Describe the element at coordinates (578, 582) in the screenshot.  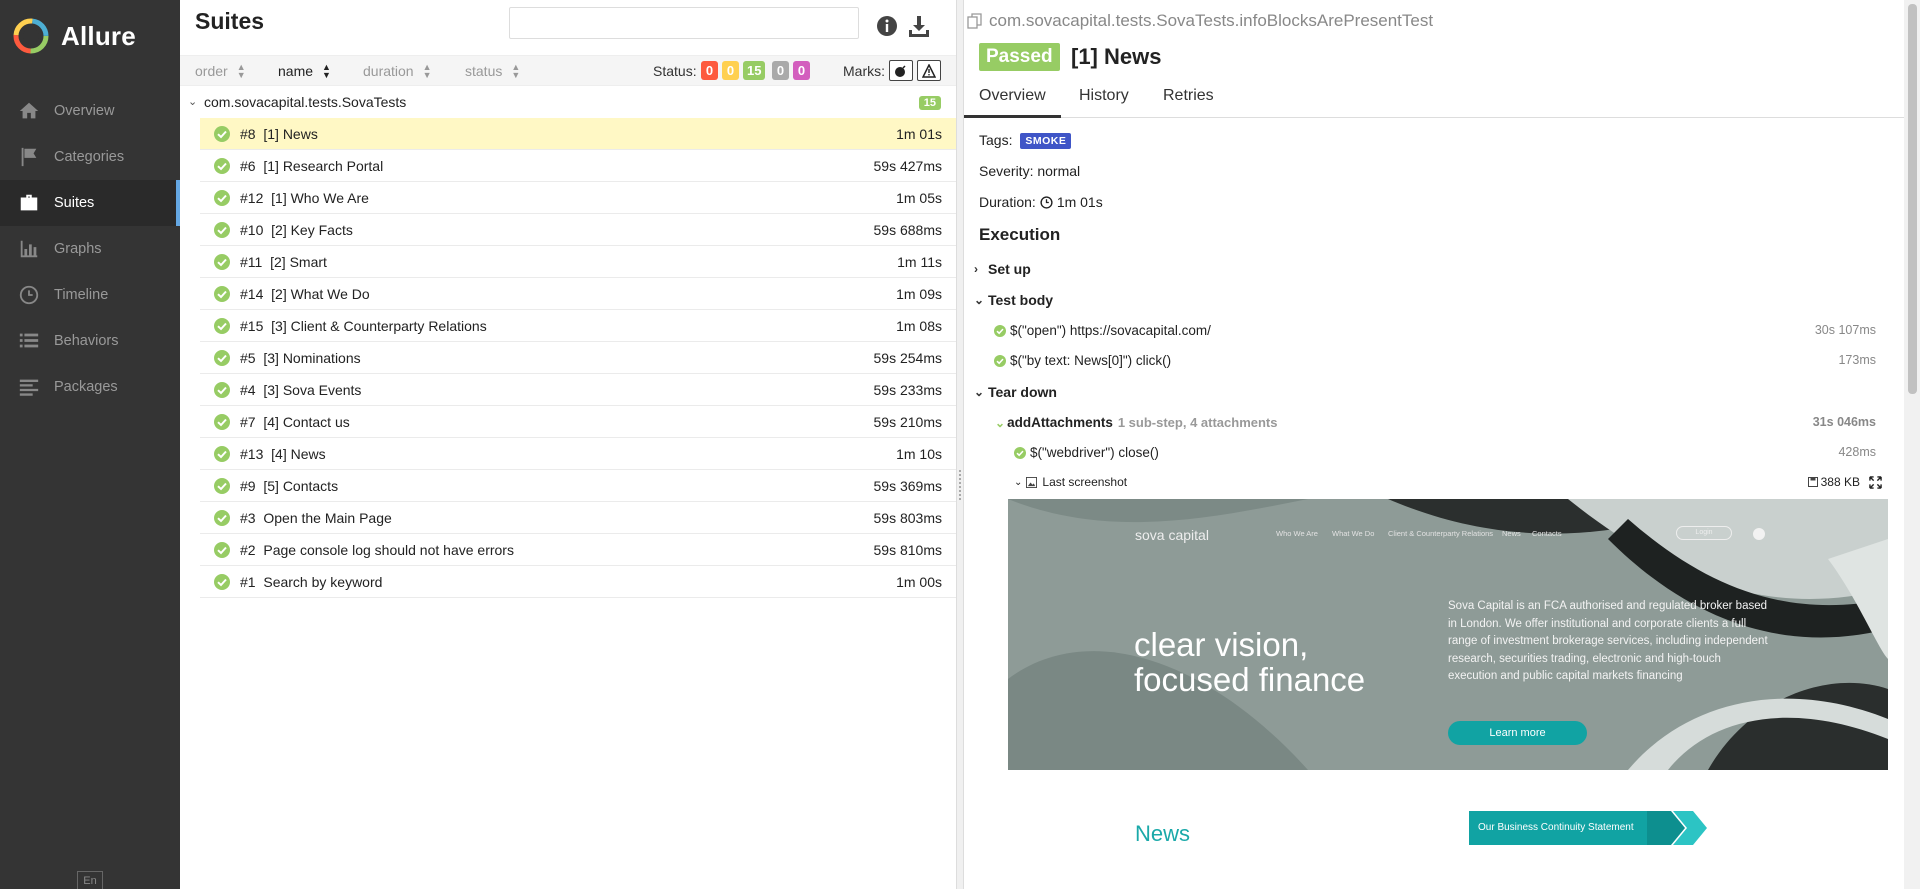
I see `test-row: #1 Search by keyword 1m 00s` at that location.